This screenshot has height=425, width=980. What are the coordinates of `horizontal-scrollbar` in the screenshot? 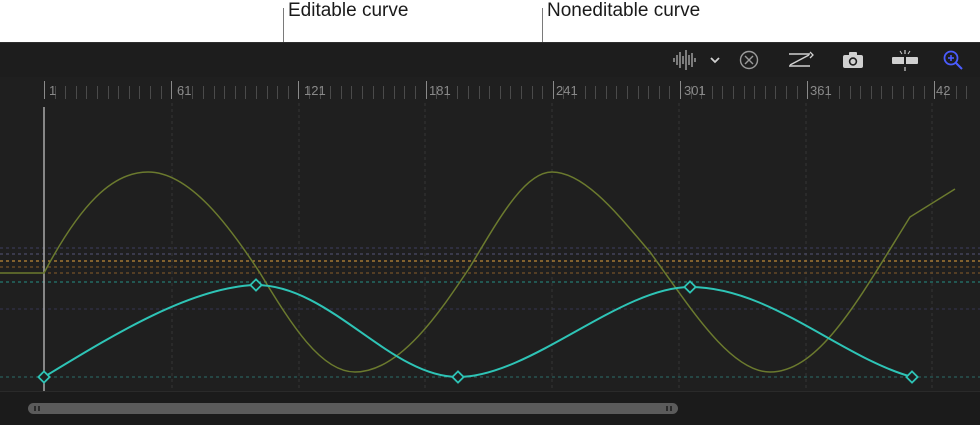 It's located at (490, 408).